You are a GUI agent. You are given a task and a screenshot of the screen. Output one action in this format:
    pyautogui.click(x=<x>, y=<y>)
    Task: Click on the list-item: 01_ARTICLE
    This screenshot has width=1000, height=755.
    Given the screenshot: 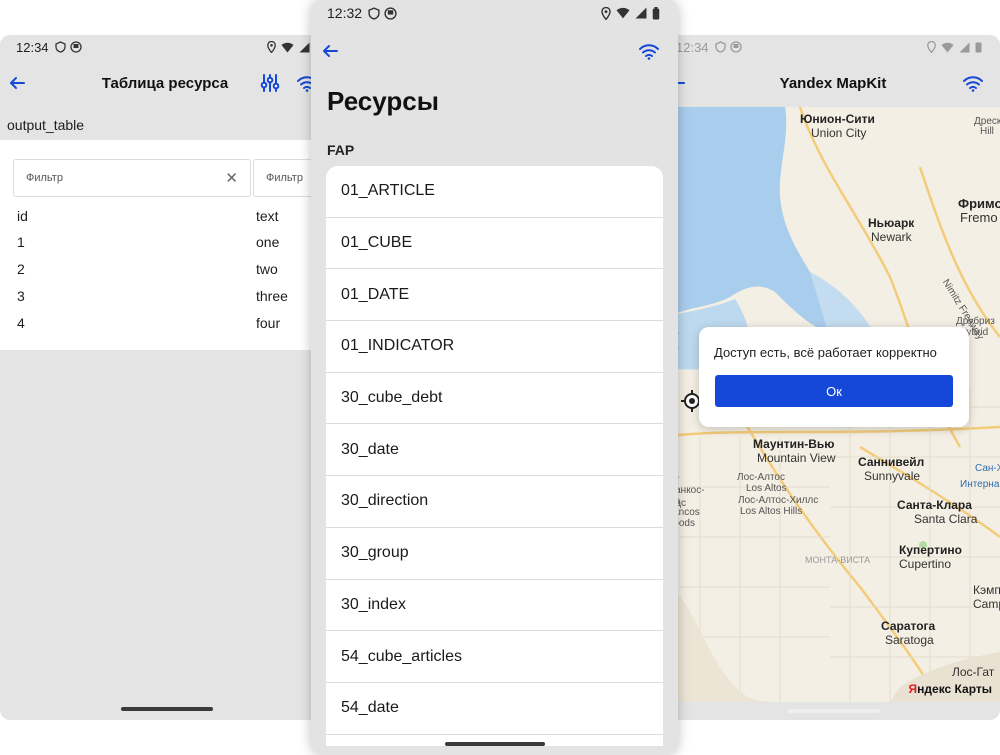 What is the action you would take?
    pyautogui.click(x=494, y=192)
    